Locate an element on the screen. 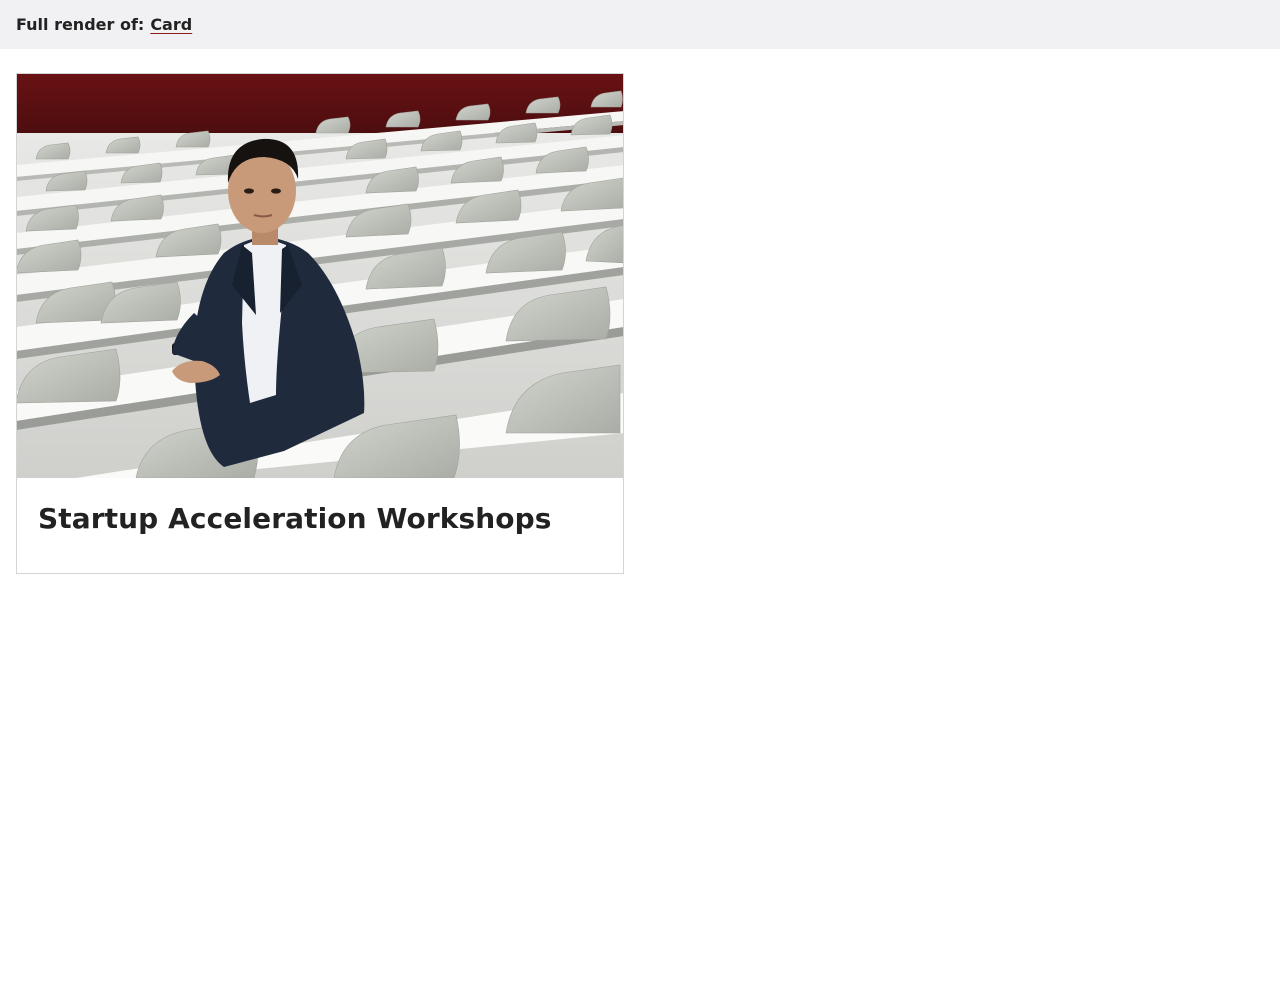 The height and width of the screenshot is (990, 1280). card-component-link: Card is located at coordinates (171, 24).